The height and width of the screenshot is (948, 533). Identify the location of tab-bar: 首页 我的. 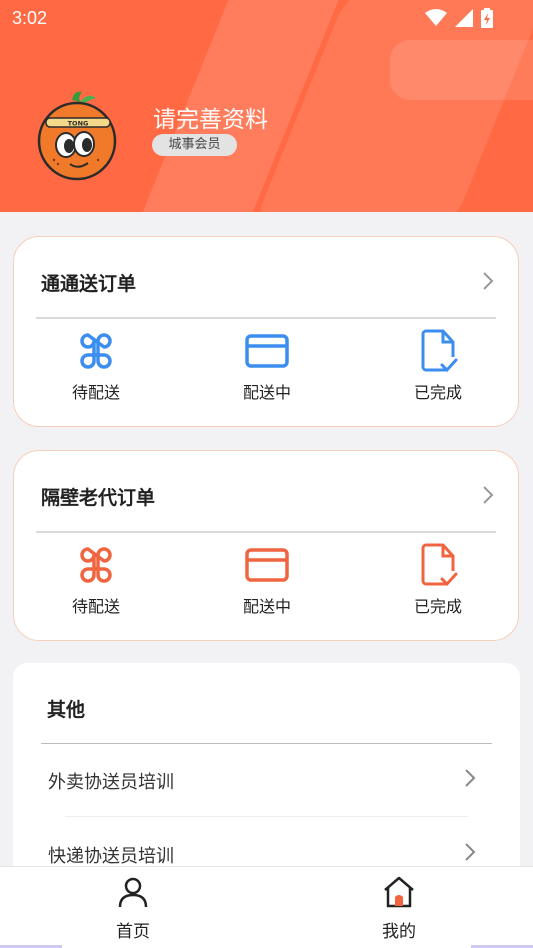
(266, 907).